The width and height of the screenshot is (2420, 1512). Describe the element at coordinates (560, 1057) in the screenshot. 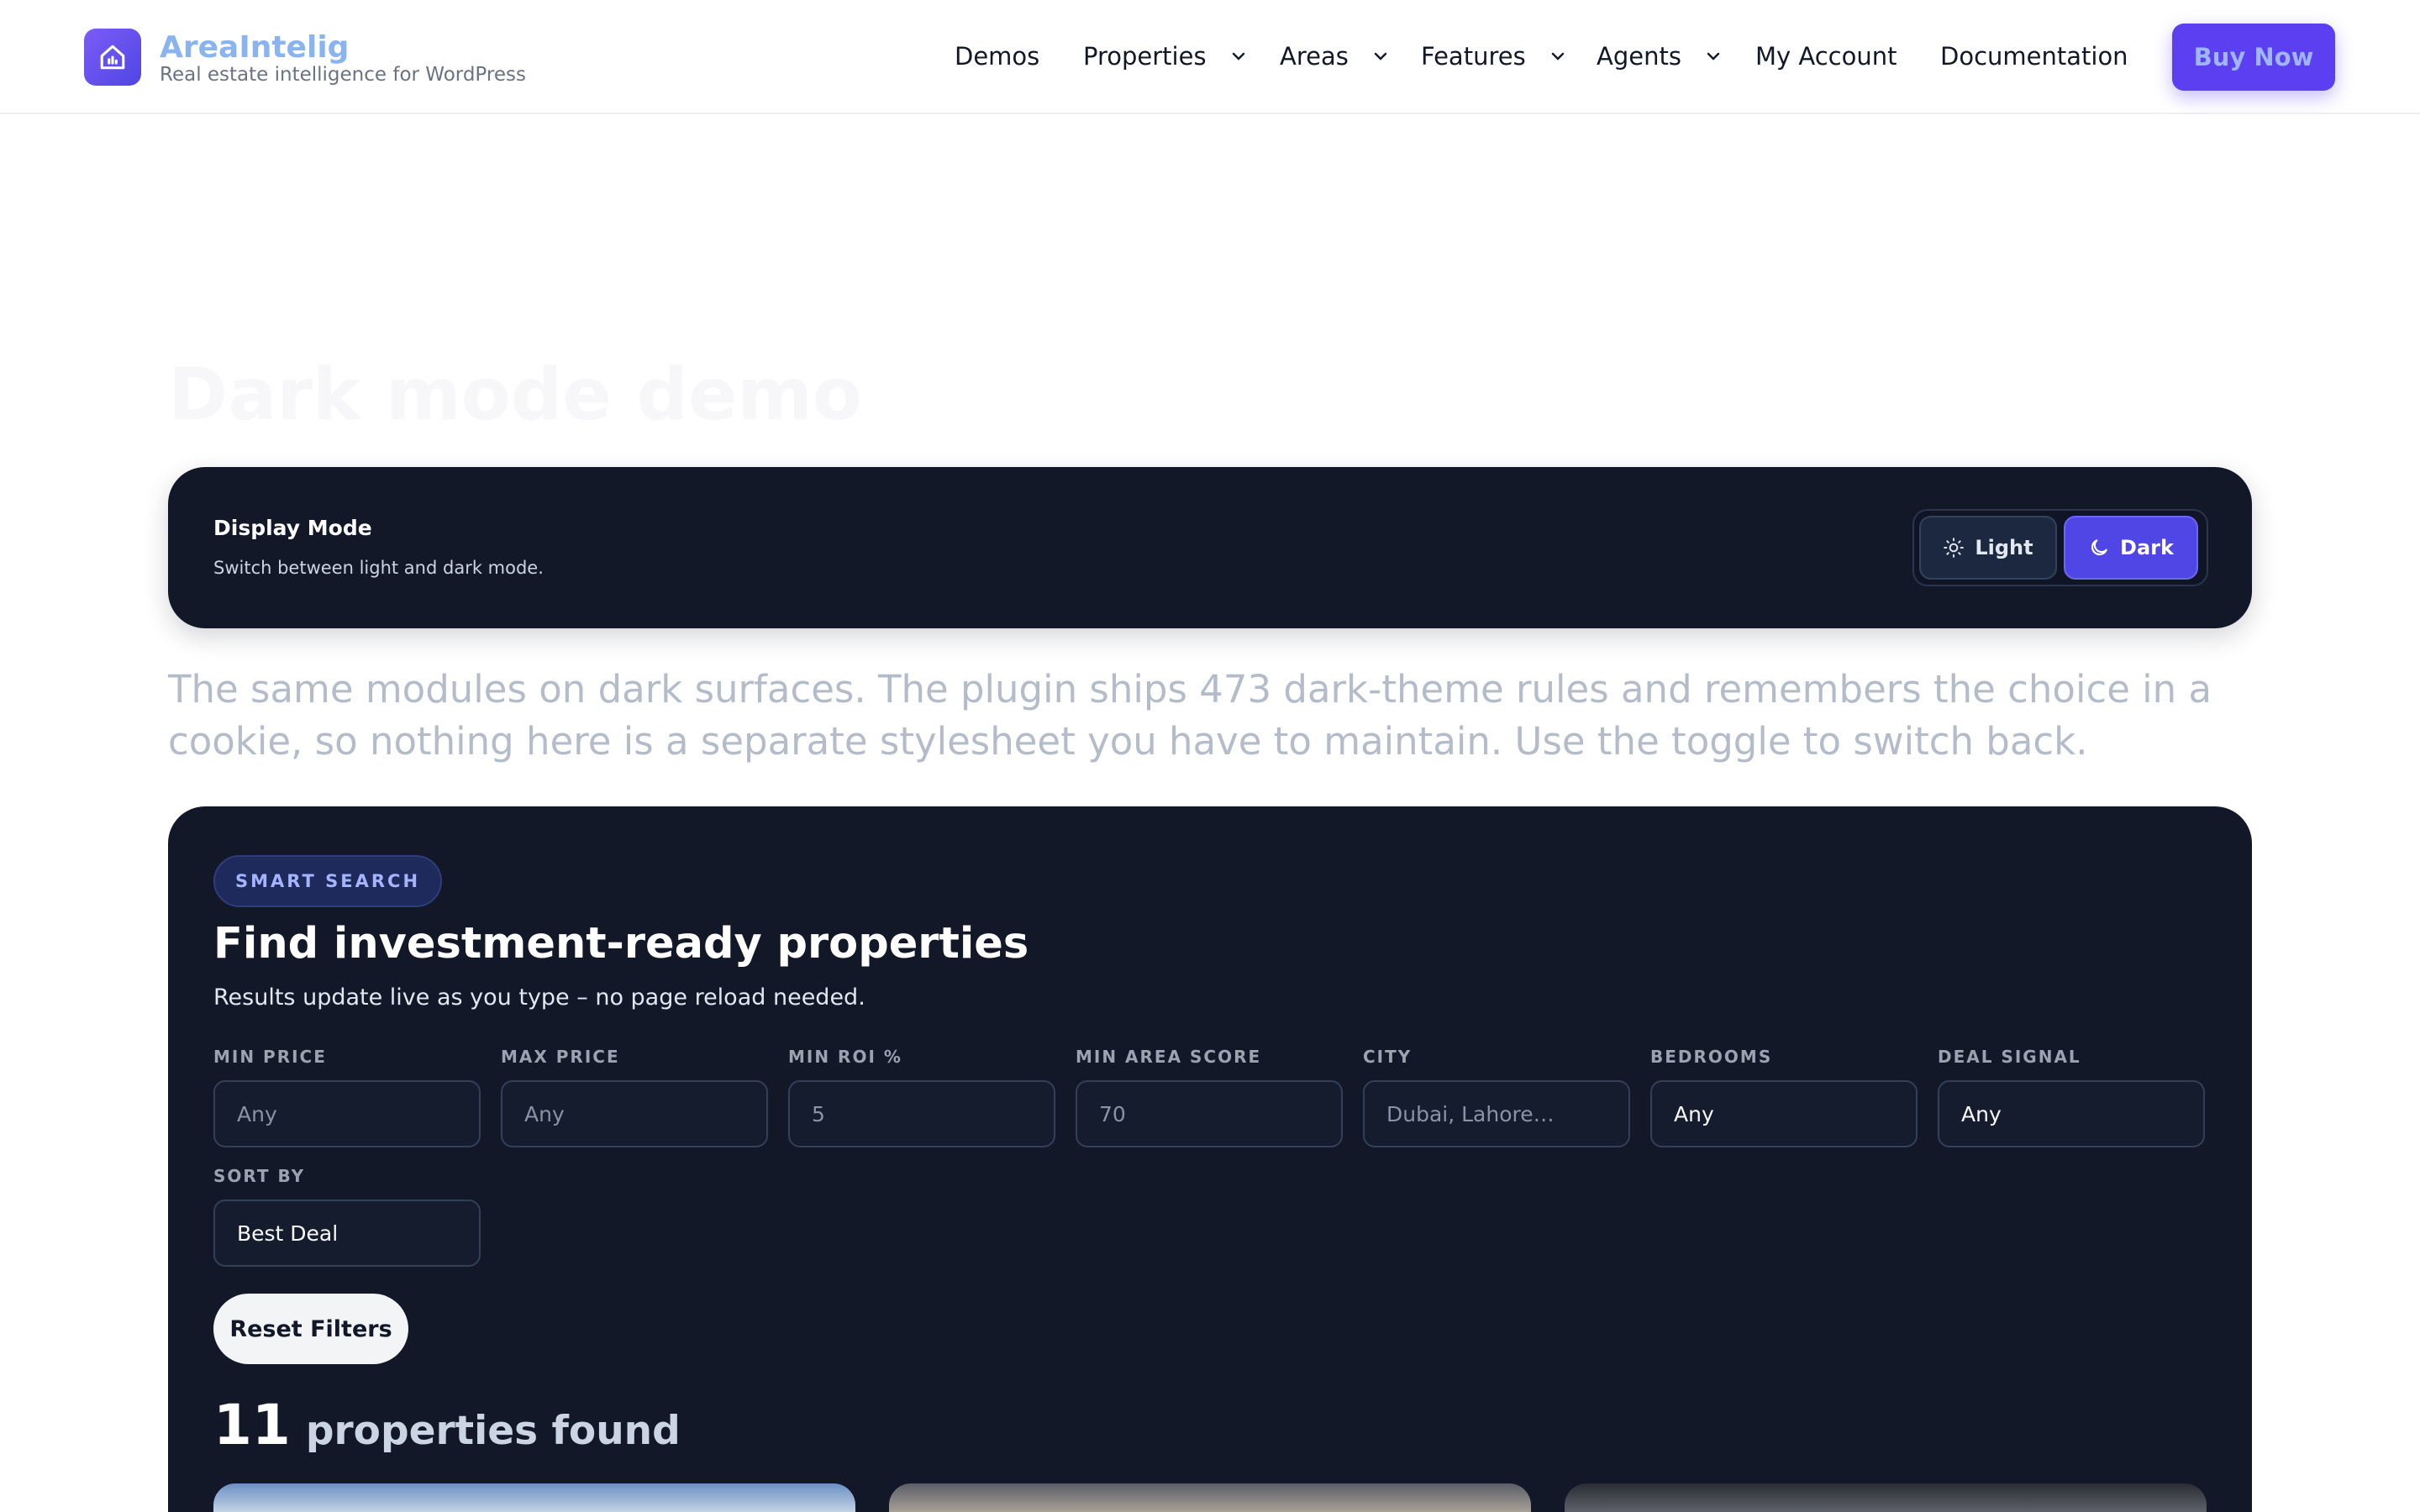

I see `max-price-label: MAX PRICE` at that location.